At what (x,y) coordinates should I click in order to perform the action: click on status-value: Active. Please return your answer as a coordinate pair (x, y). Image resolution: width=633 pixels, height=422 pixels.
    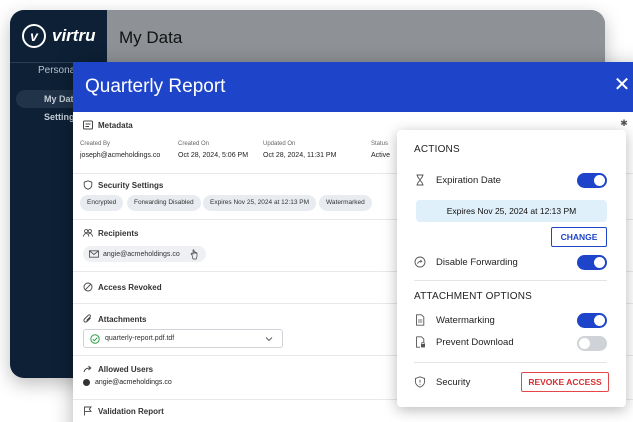
    Looking at the image, I should click on (381, 155).